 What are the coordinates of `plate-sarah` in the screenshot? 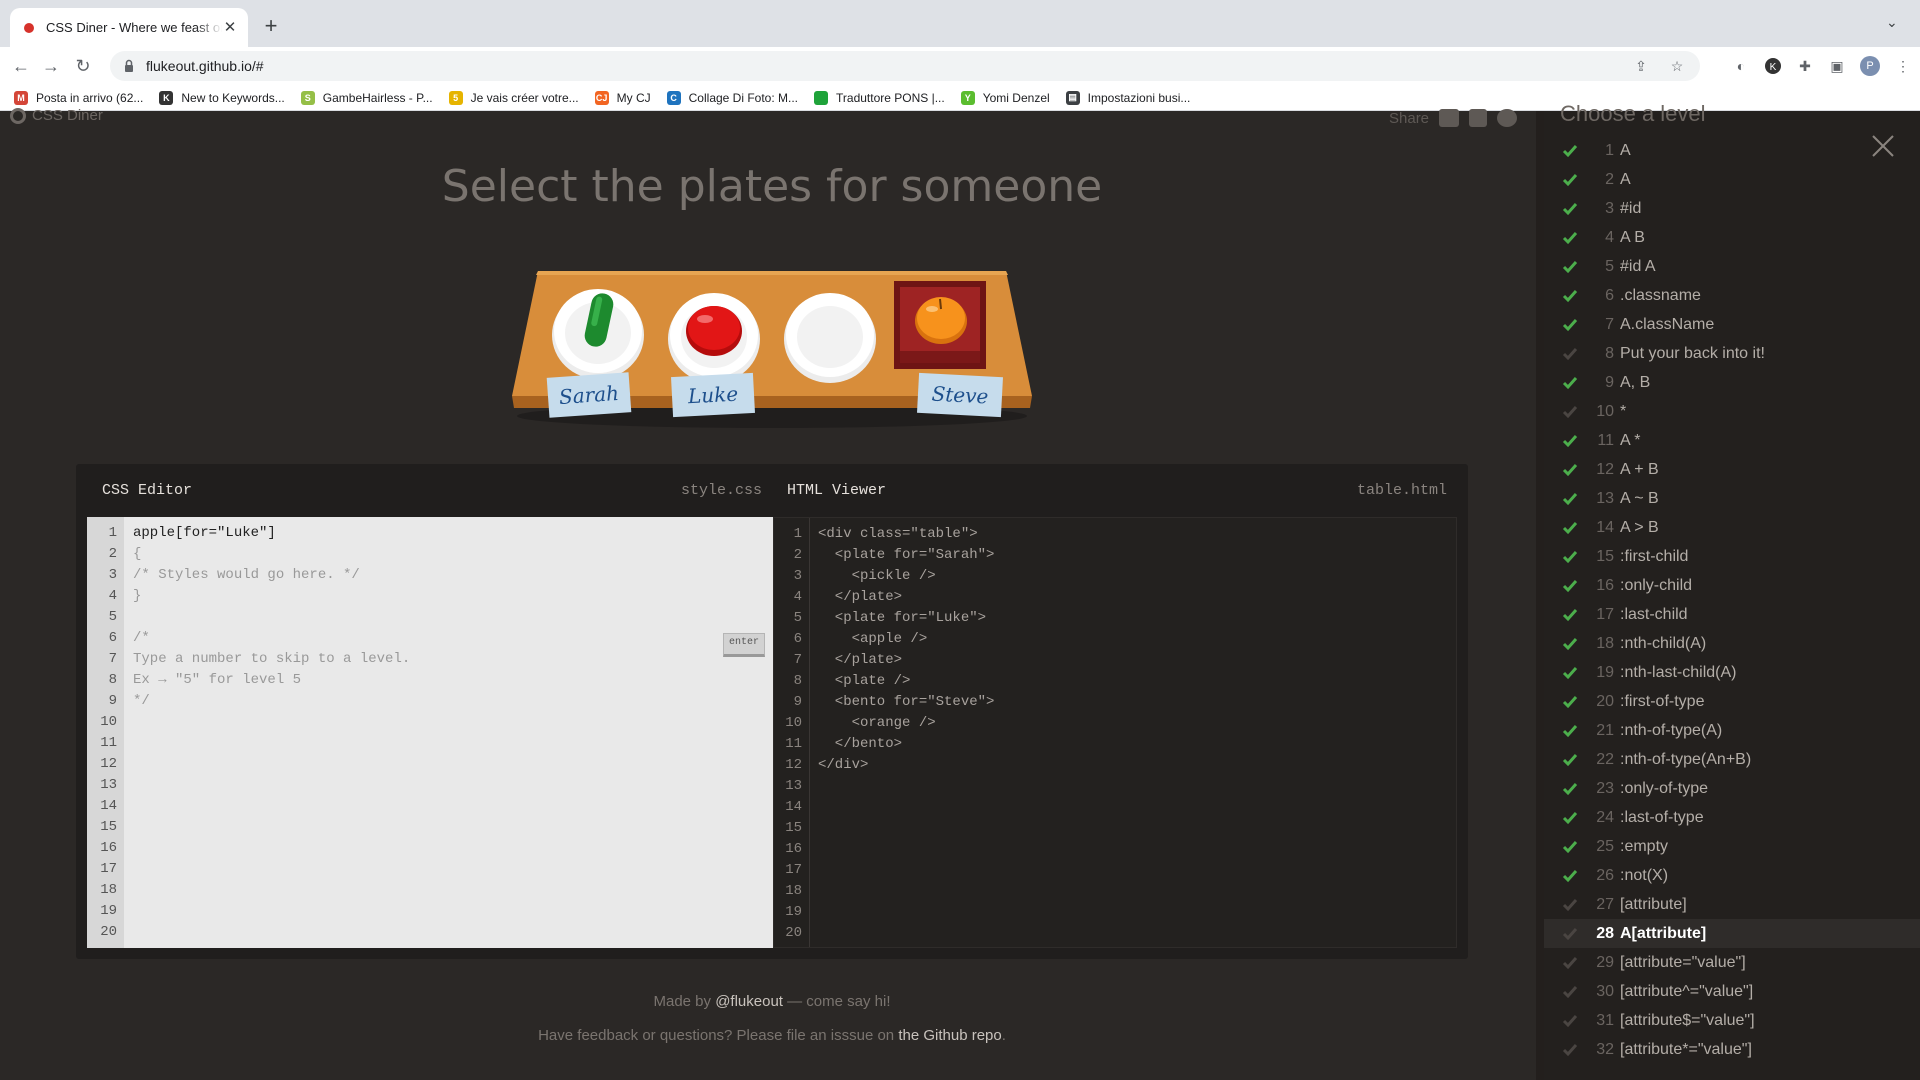 It's located at (598, 333).